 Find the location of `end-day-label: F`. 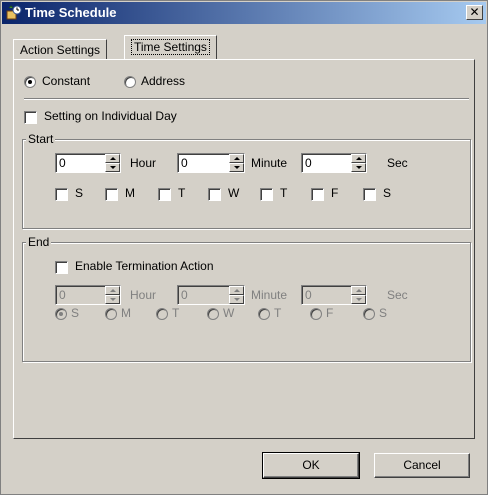

end-day-label: F is located at coordinates (330, 313).